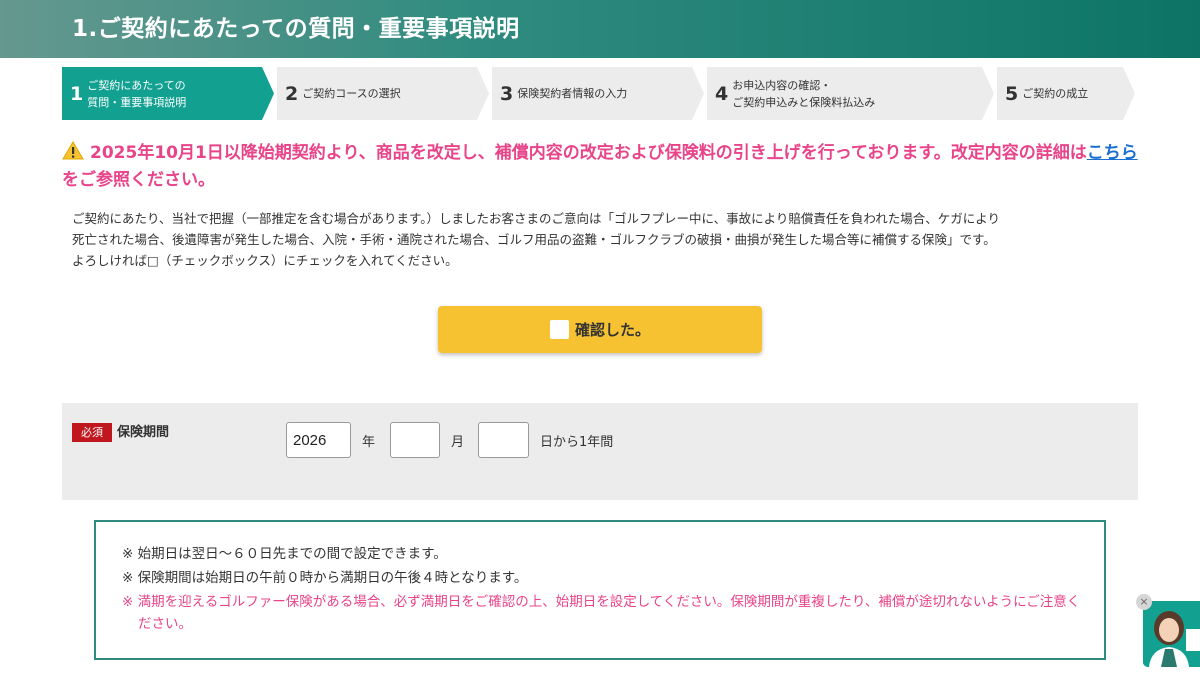 Image resolution: width=1200 pixels, height=682 pixels. What do you see at coordinates (369, 442) in the screenshot?
I see `year-unit: 年` at bounding box center [369, 442].